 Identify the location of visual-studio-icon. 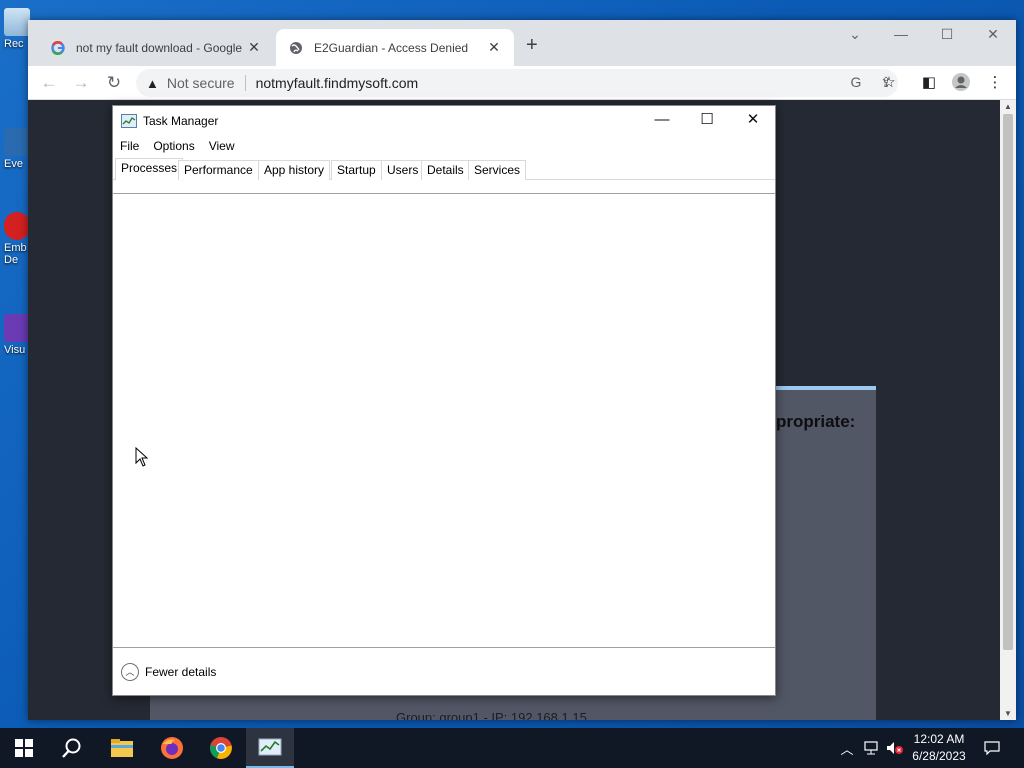
(17, 328).